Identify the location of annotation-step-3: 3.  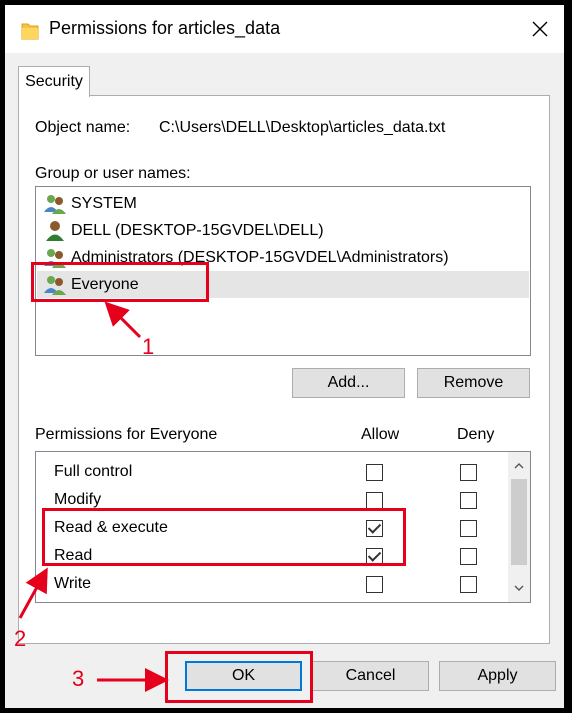
(78, 678).